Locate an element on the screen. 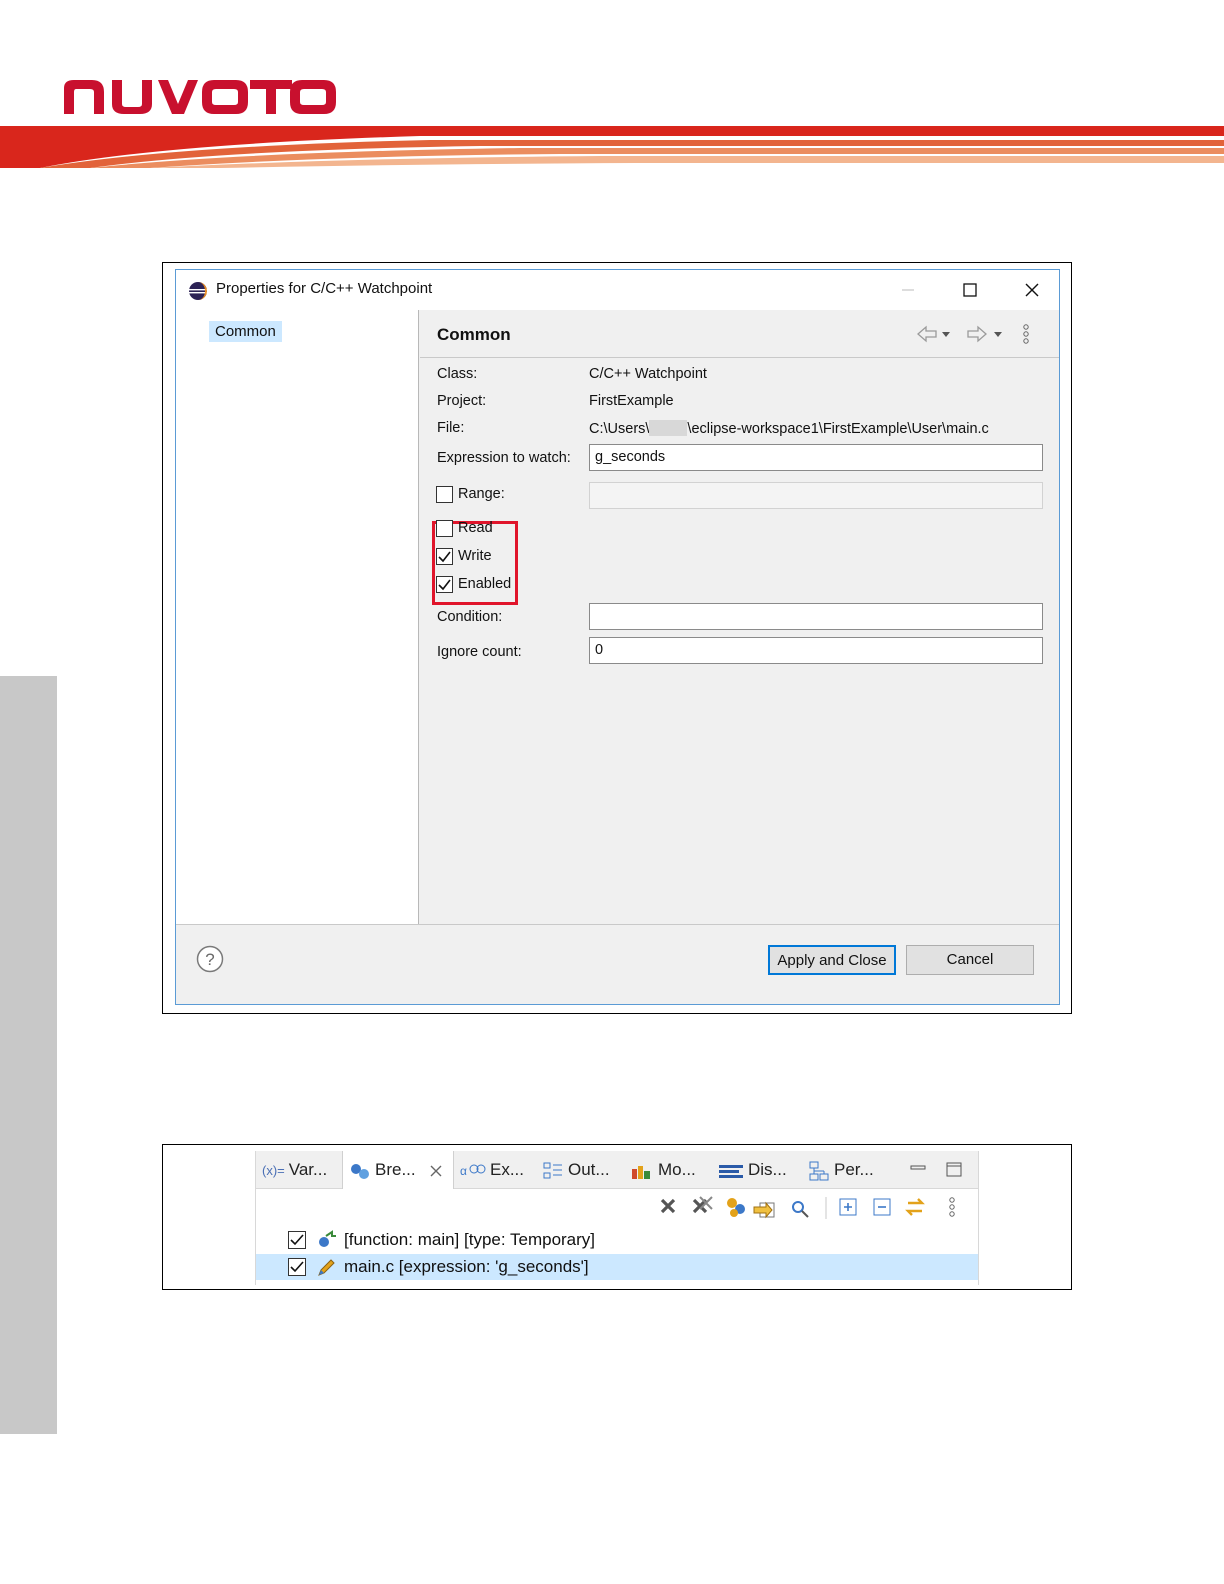  watchpoint-icon is located at coordinates (326, 1267).